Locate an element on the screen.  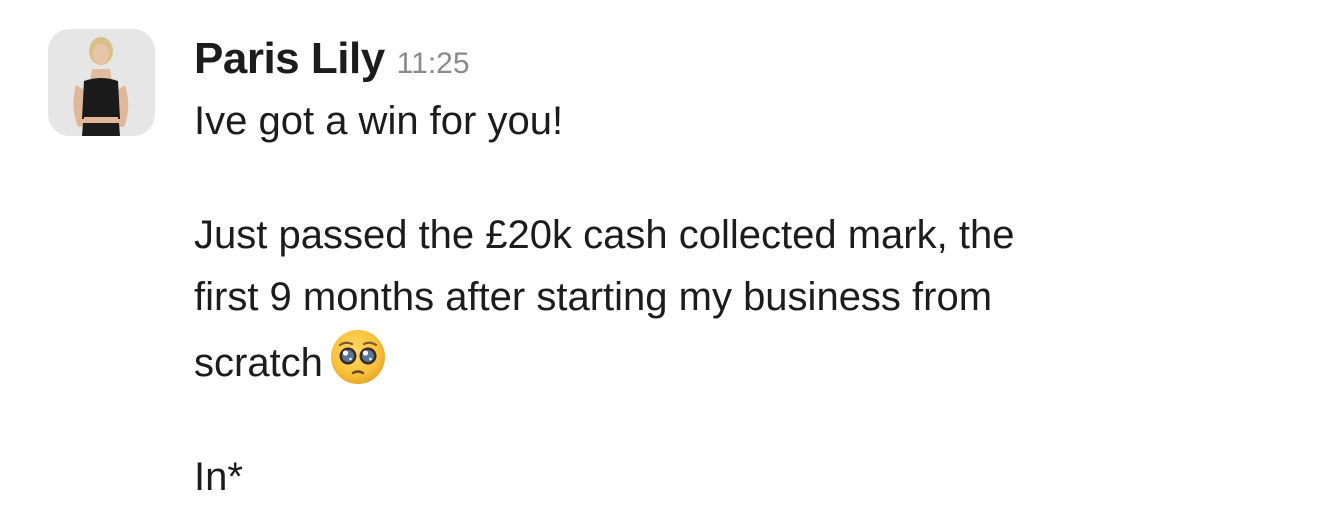
avatar is located at coordinates (101, 82).